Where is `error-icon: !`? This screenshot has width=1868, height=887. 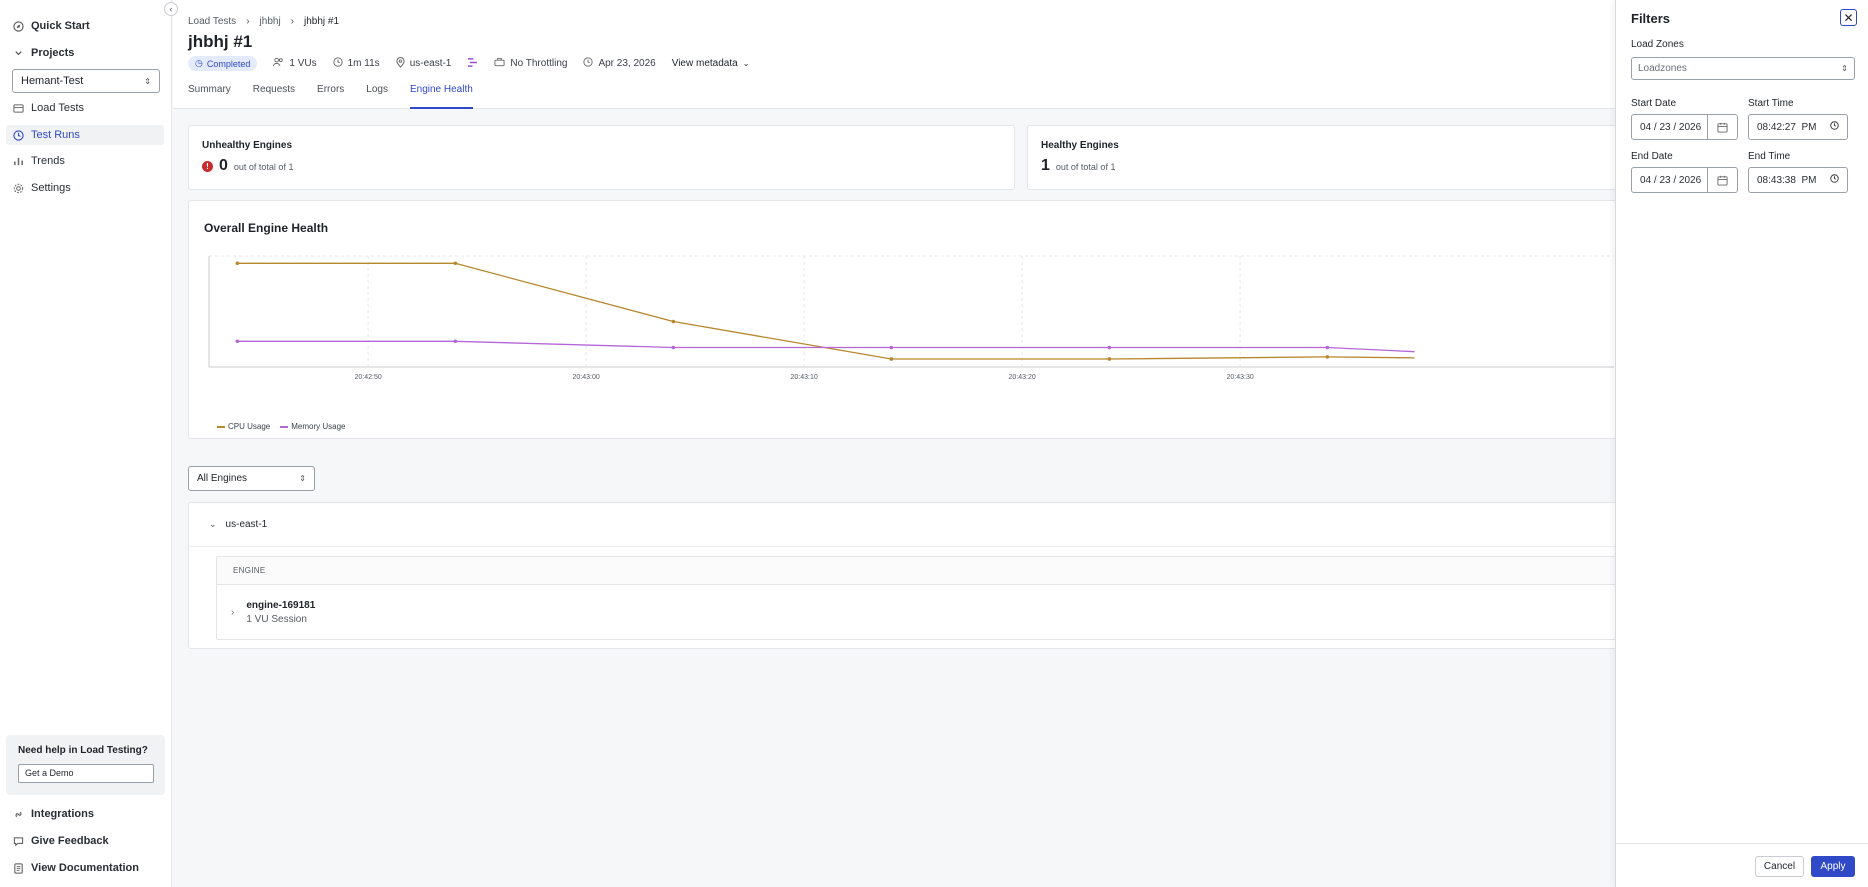 error-icon: ! is located at coordinates (207, 166).